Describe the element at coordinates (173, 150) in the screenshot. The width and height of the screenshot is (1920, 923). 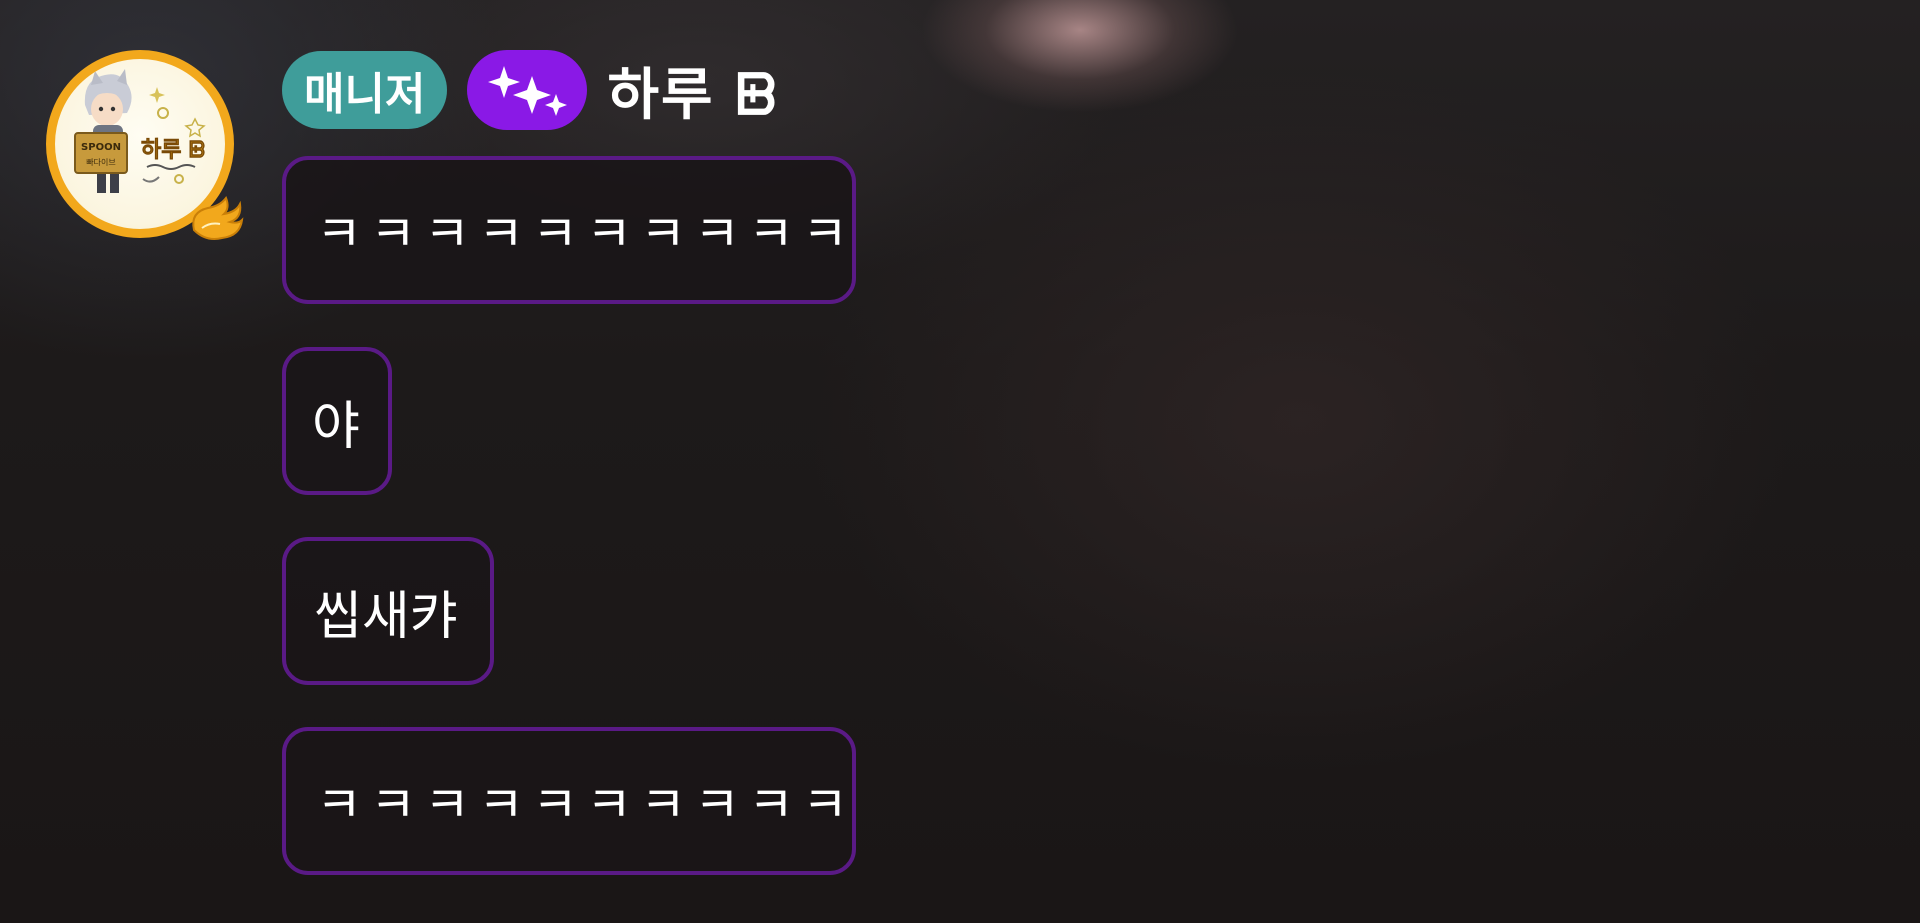
I see `svg-text: 하루 ᗸ` at that location.